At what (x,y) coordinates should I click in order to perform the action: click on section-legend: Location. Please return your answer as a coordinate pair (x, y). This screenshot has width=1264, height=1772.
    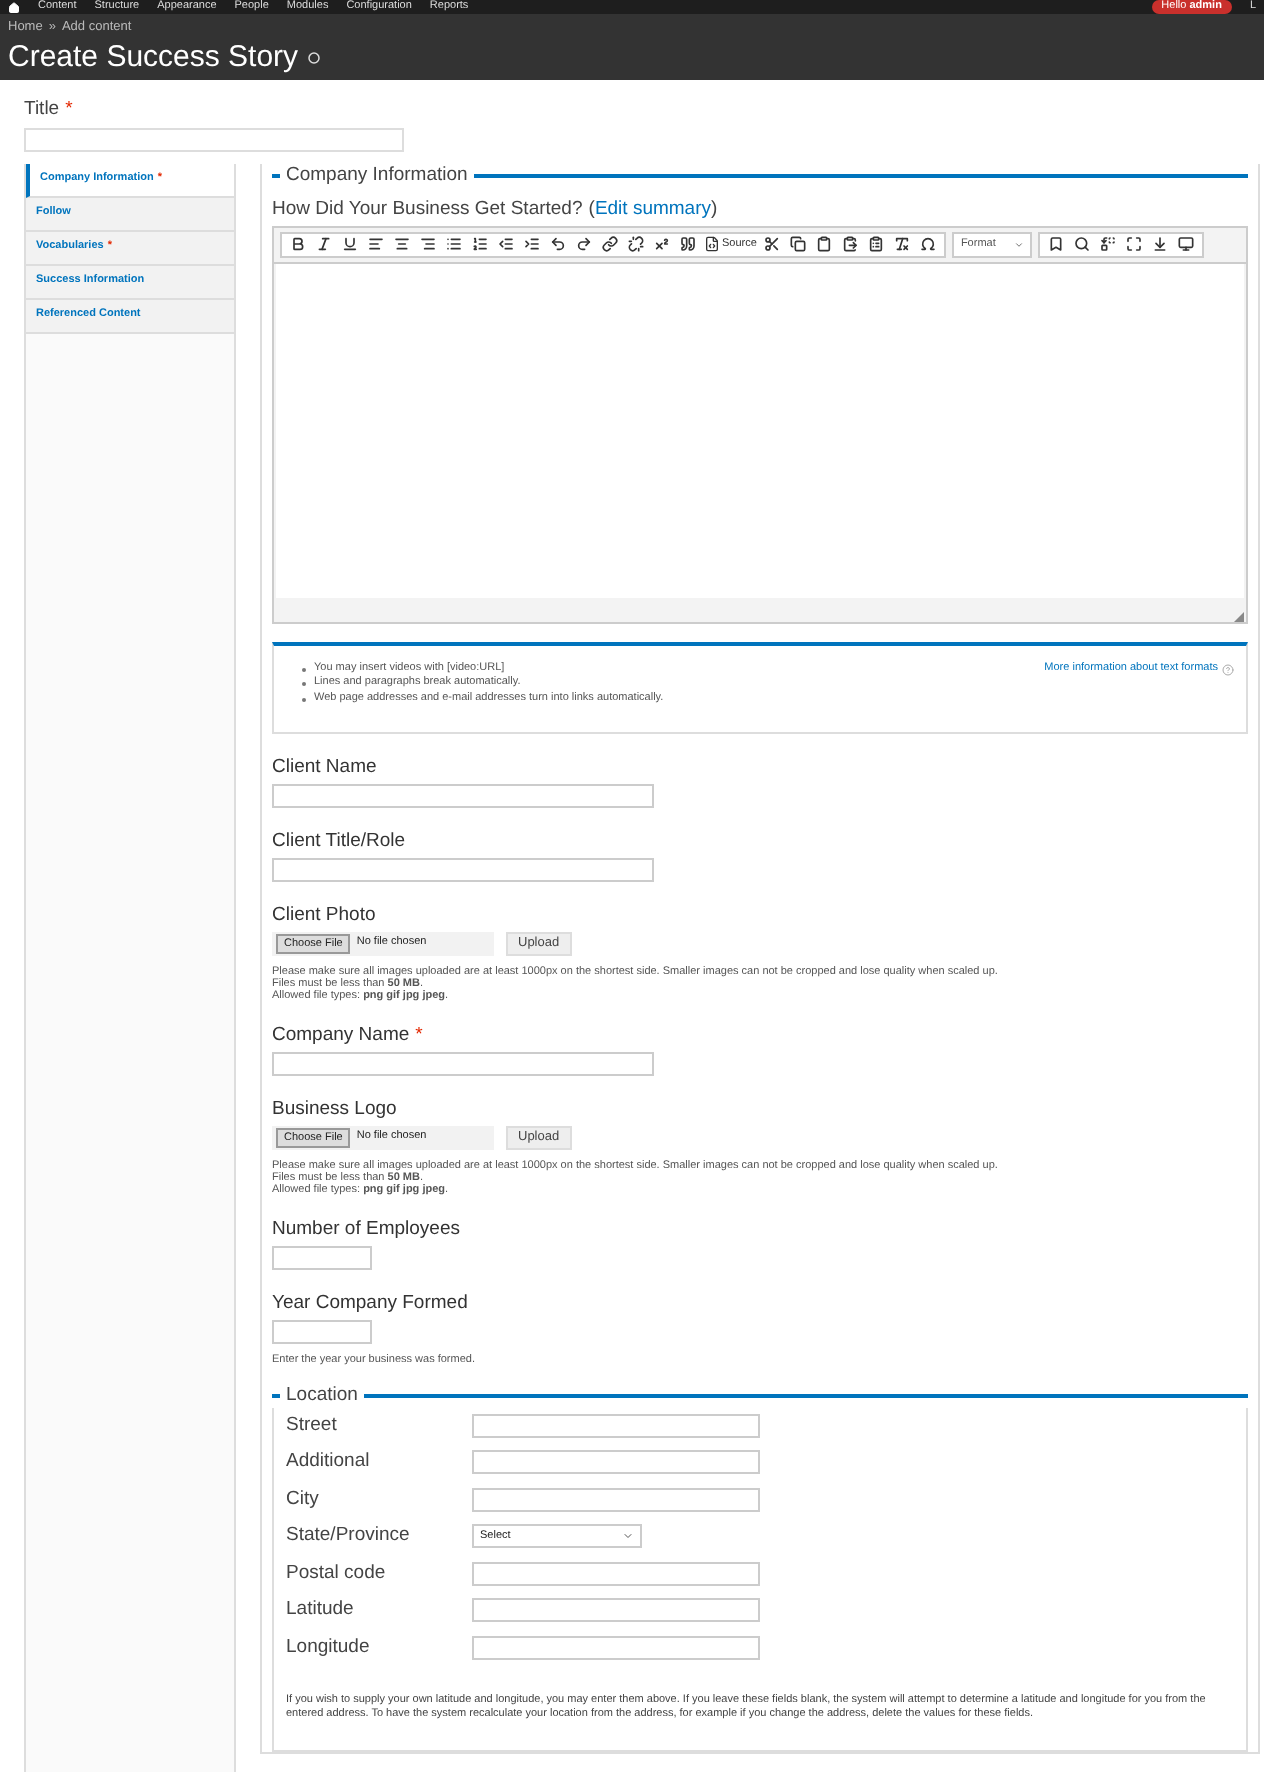
    Looking at the image, I should click on (322, 1395).